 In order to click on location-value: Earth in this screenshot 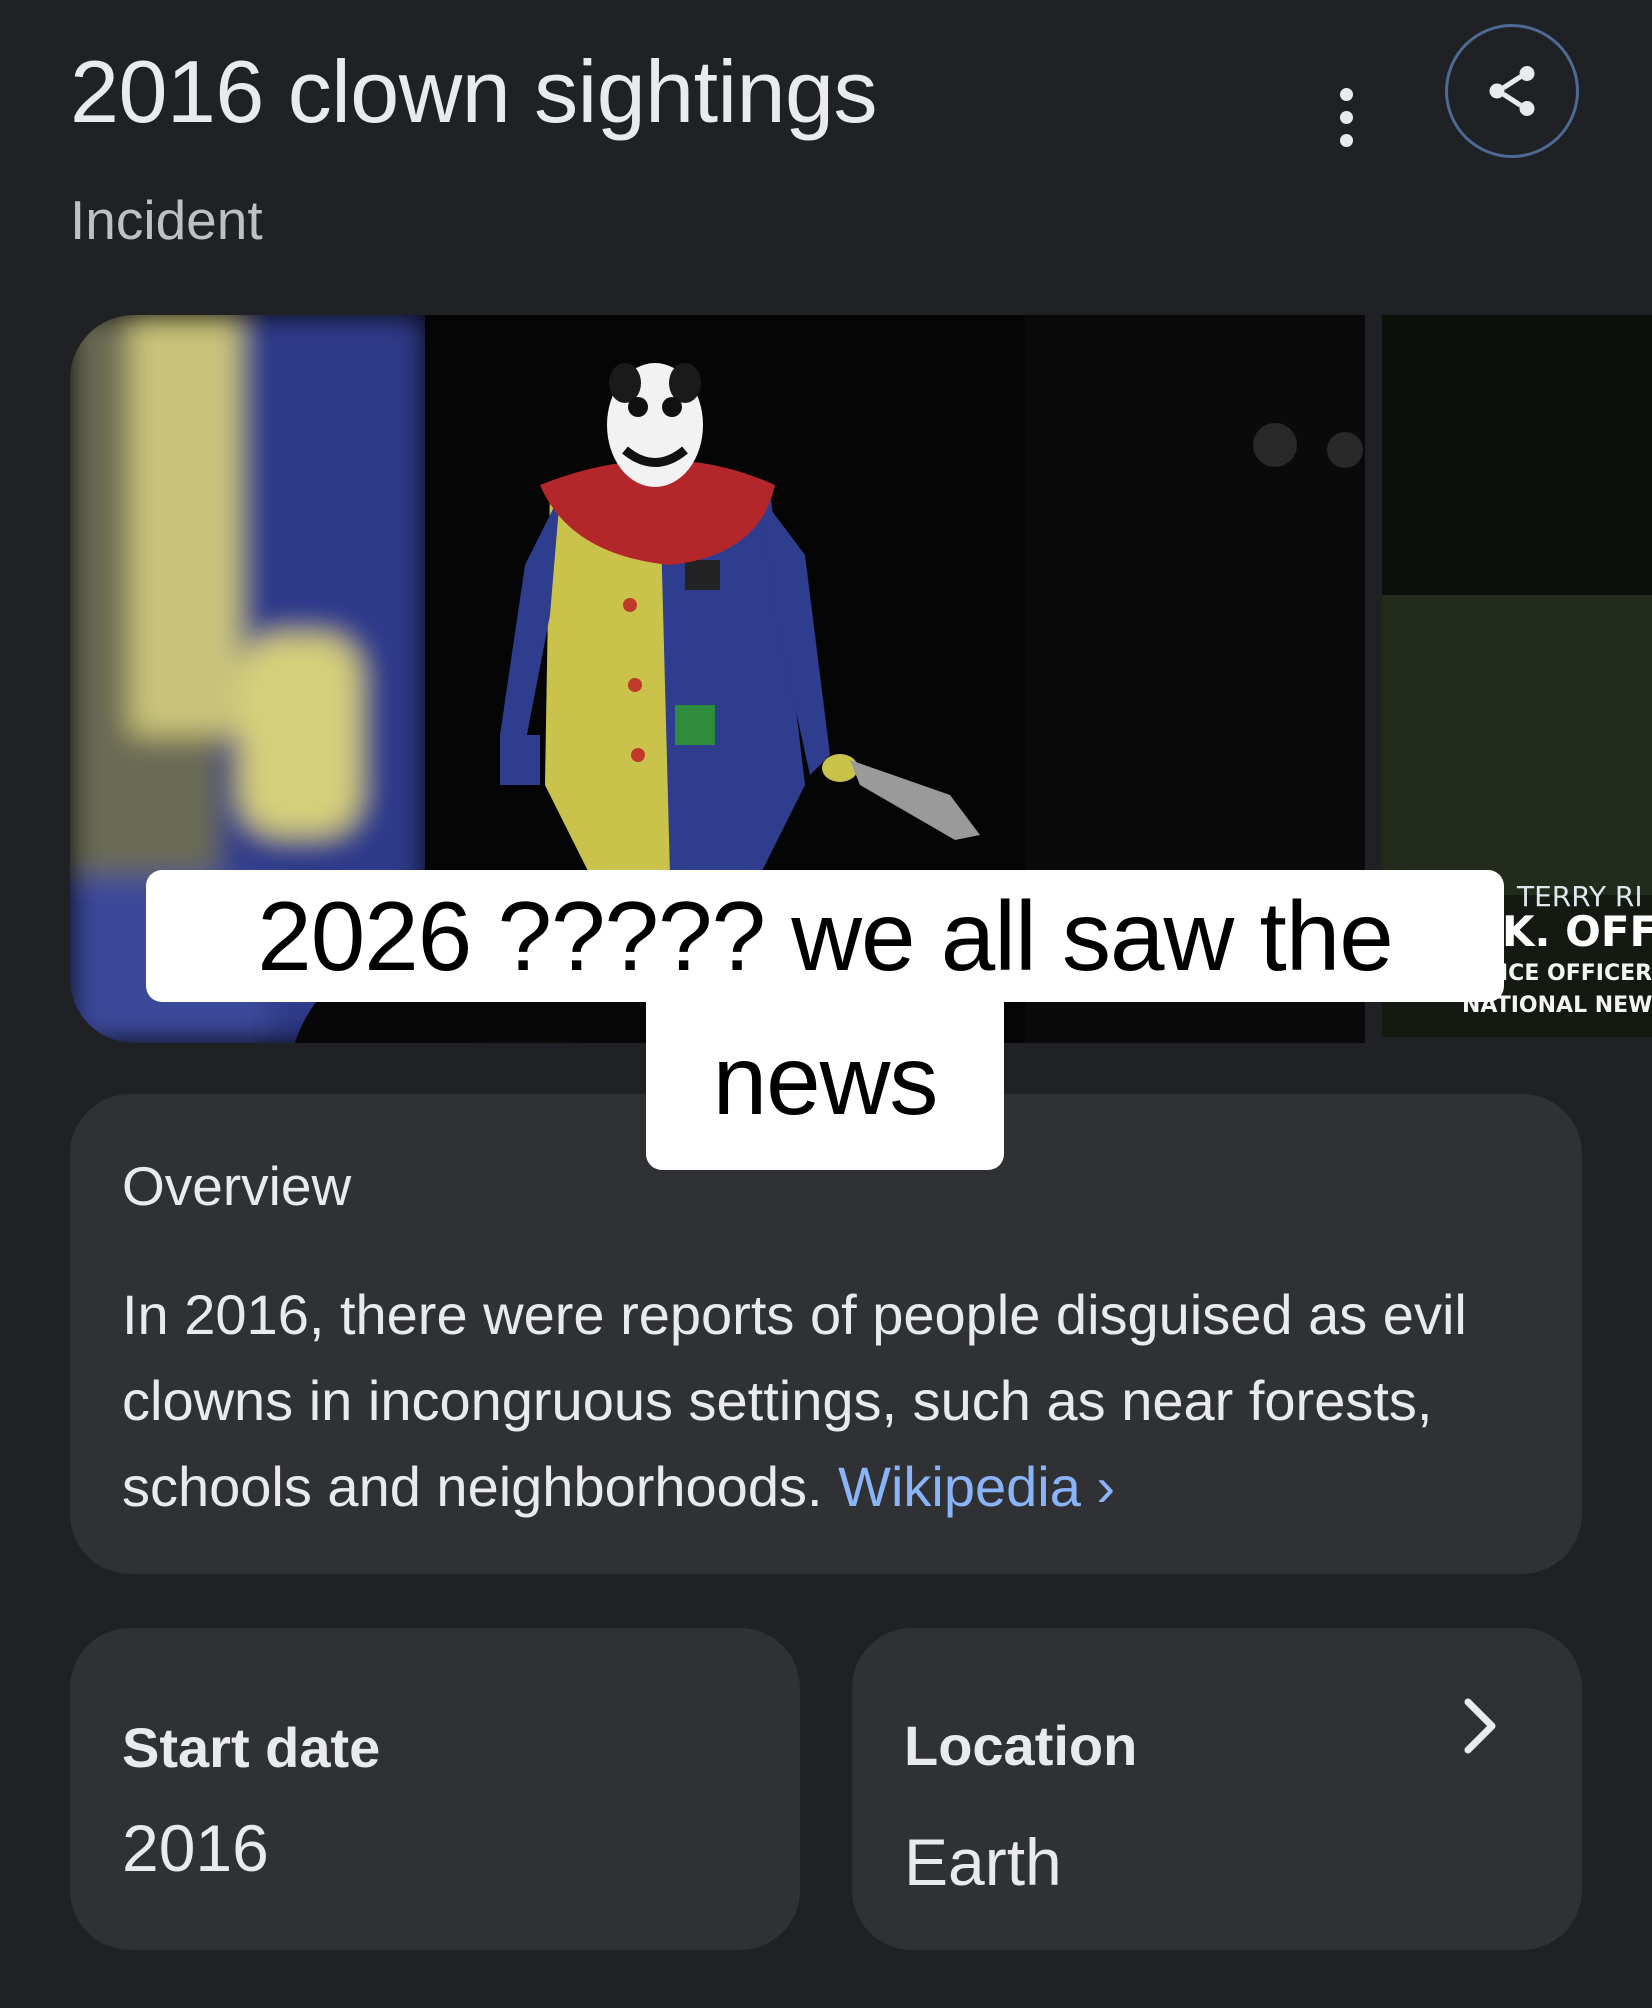, I will do `click(983, 1862)`.